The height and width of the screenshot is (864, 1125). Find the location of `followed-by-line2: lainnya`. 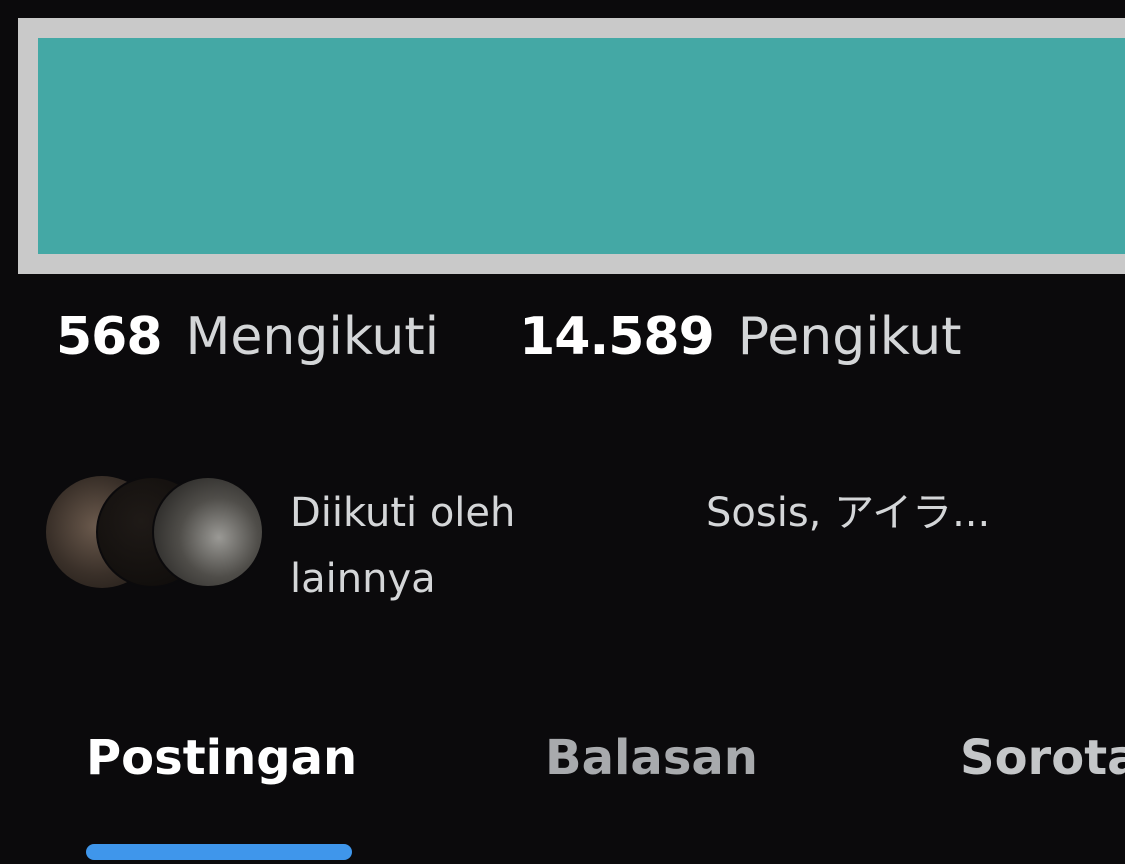

followed-by-line2: lainnya is located at coordinates (363, 579).